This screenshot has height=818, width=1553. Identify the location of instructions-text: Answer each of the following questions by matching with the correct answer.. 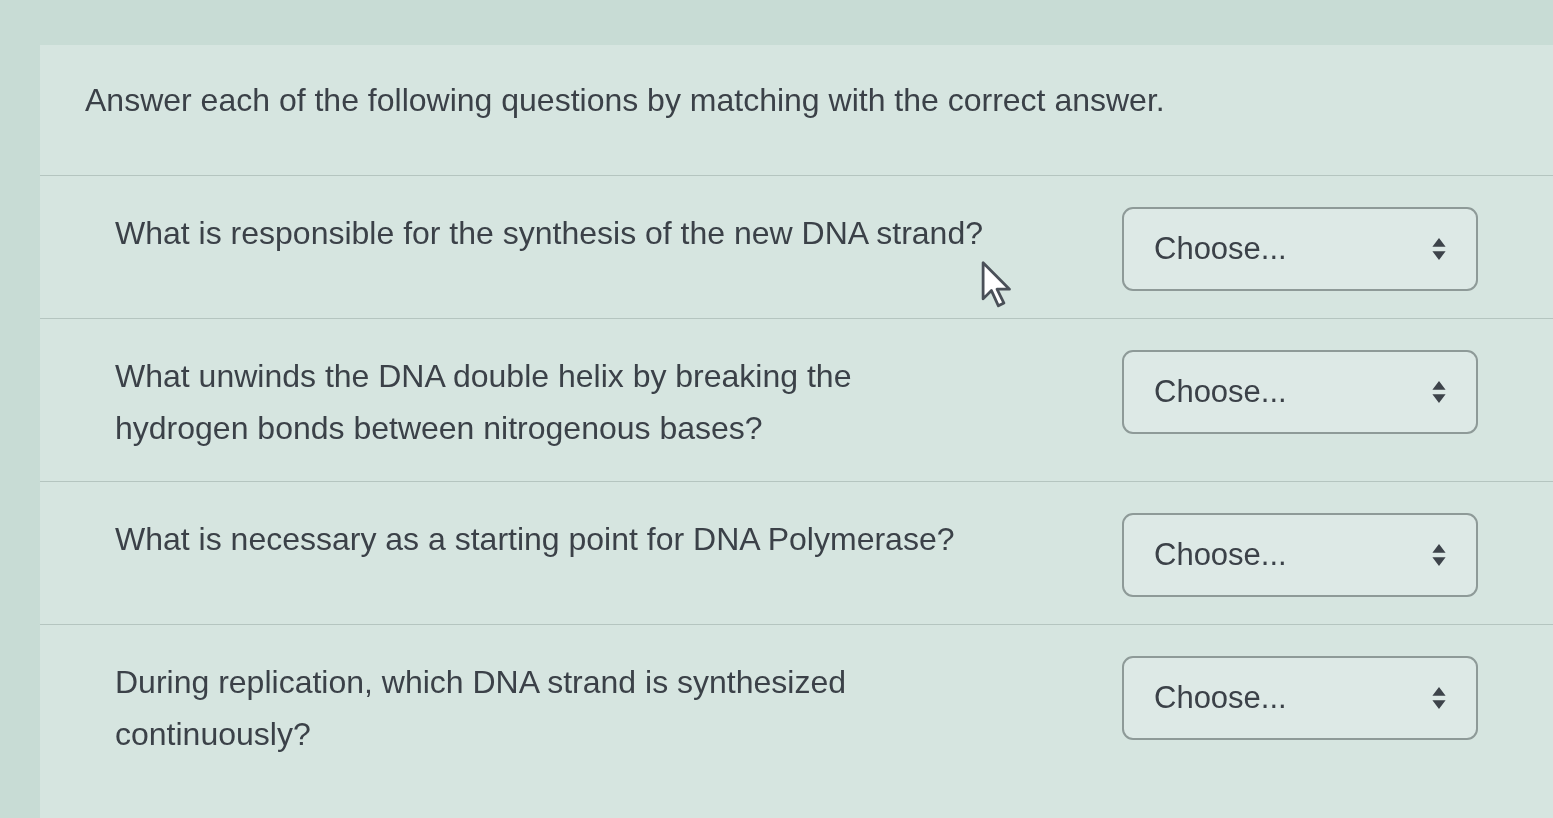
(625, 100).